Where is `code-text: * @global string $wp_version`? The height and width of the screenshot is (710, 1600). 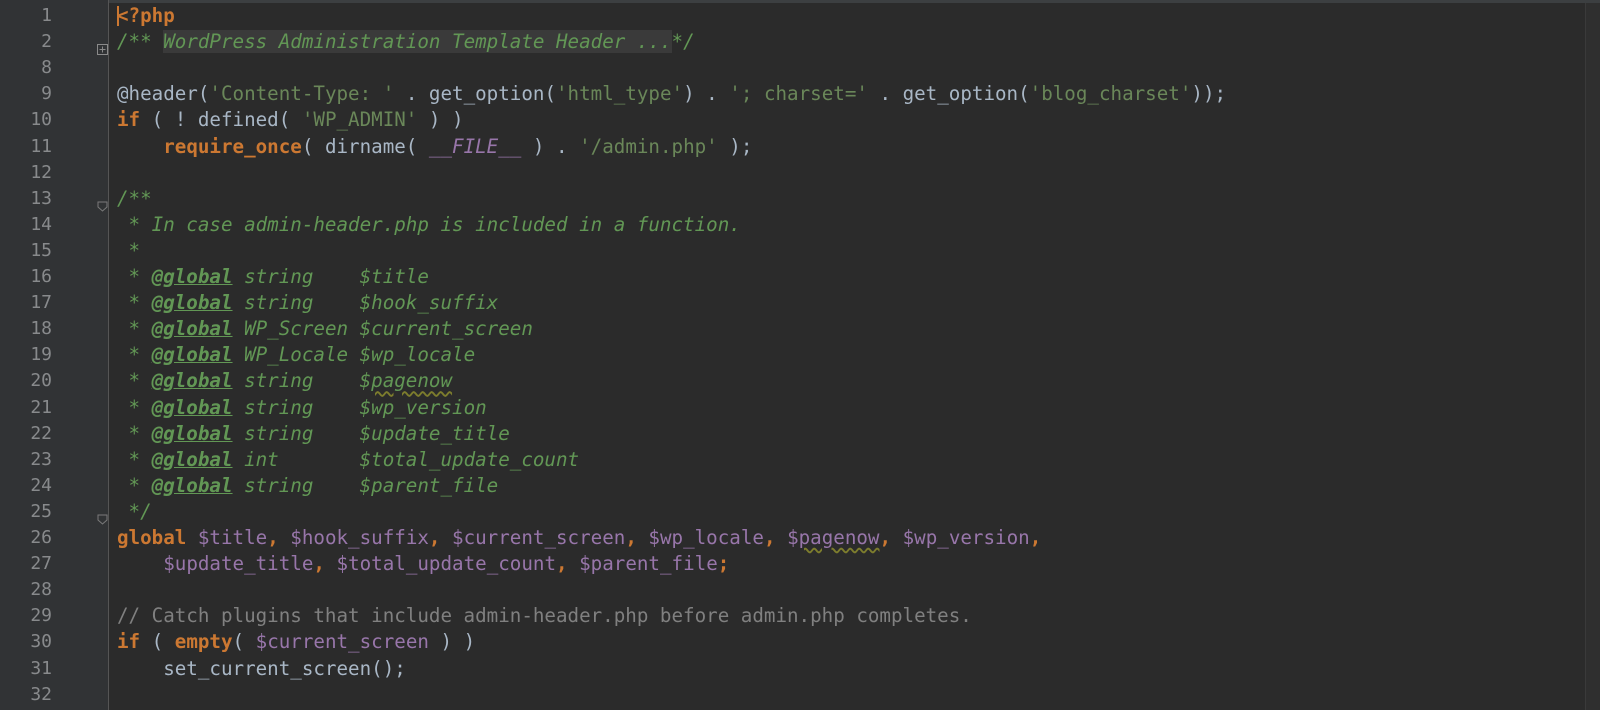 code-text: * @global string $wp_version is located at coordinates (302, 408).